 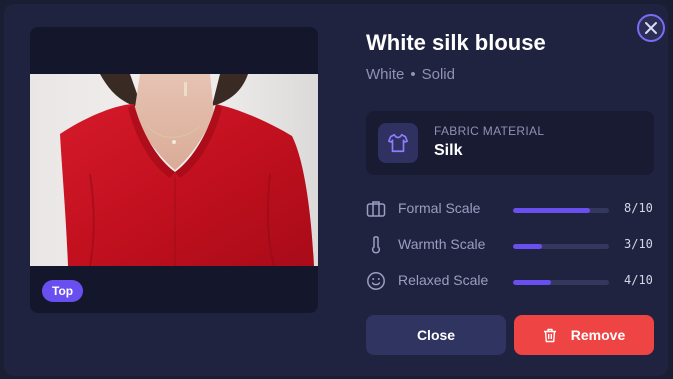 I want to click on warmth-scale-value: 3/10, so click(x=638, y=244).